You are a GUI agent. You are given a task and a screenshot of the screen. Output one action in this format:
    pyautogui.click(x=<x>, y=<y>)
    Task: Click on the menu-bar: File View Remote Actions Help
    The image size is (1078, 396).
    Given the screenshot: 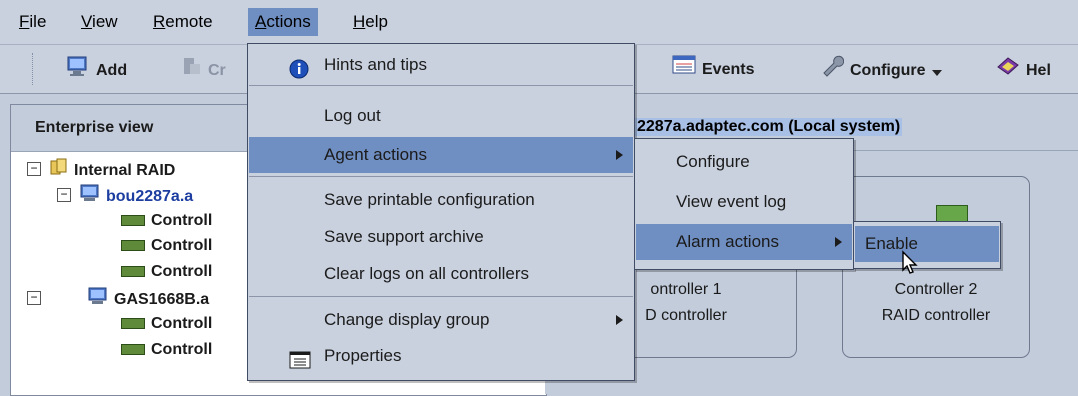 What is the action you would take?
    pyautogui.click(x=539, y=22)
    